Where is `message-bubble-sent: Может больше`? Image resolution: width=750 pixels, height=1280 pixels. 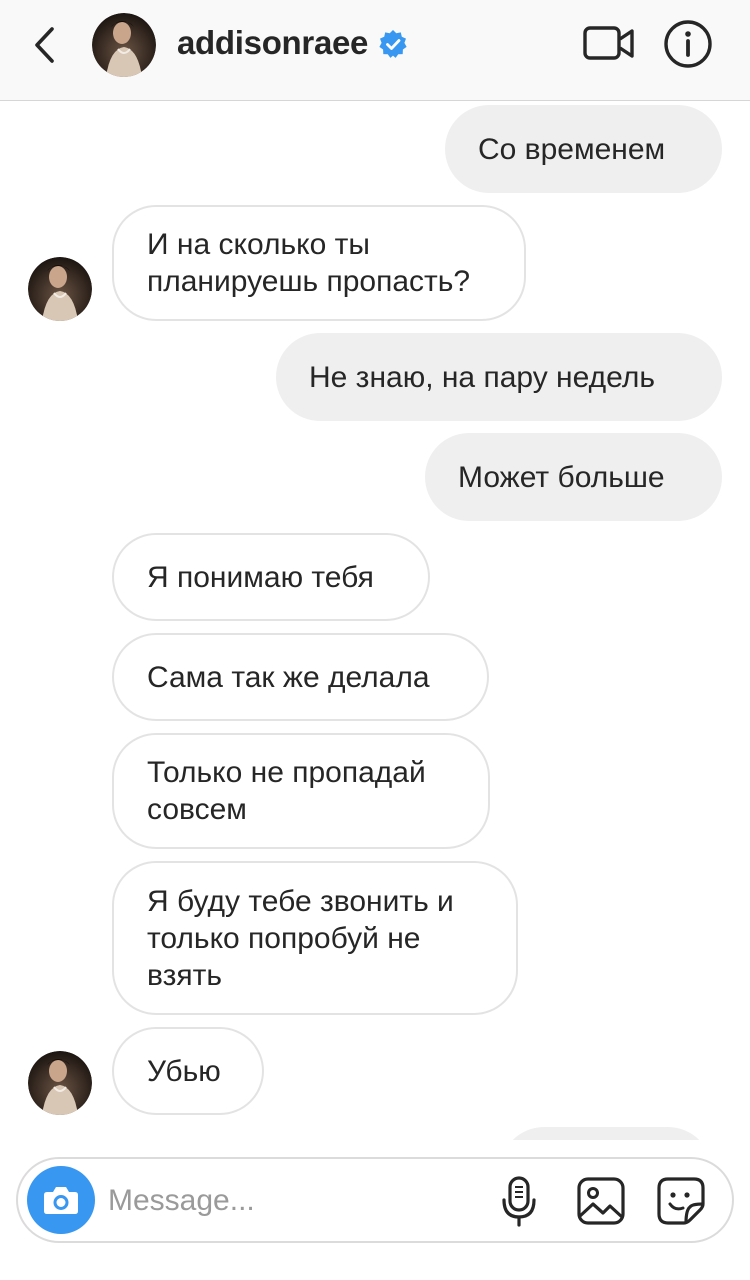 message-bubble-sent: Может больше is located at coordinates (573, 477).